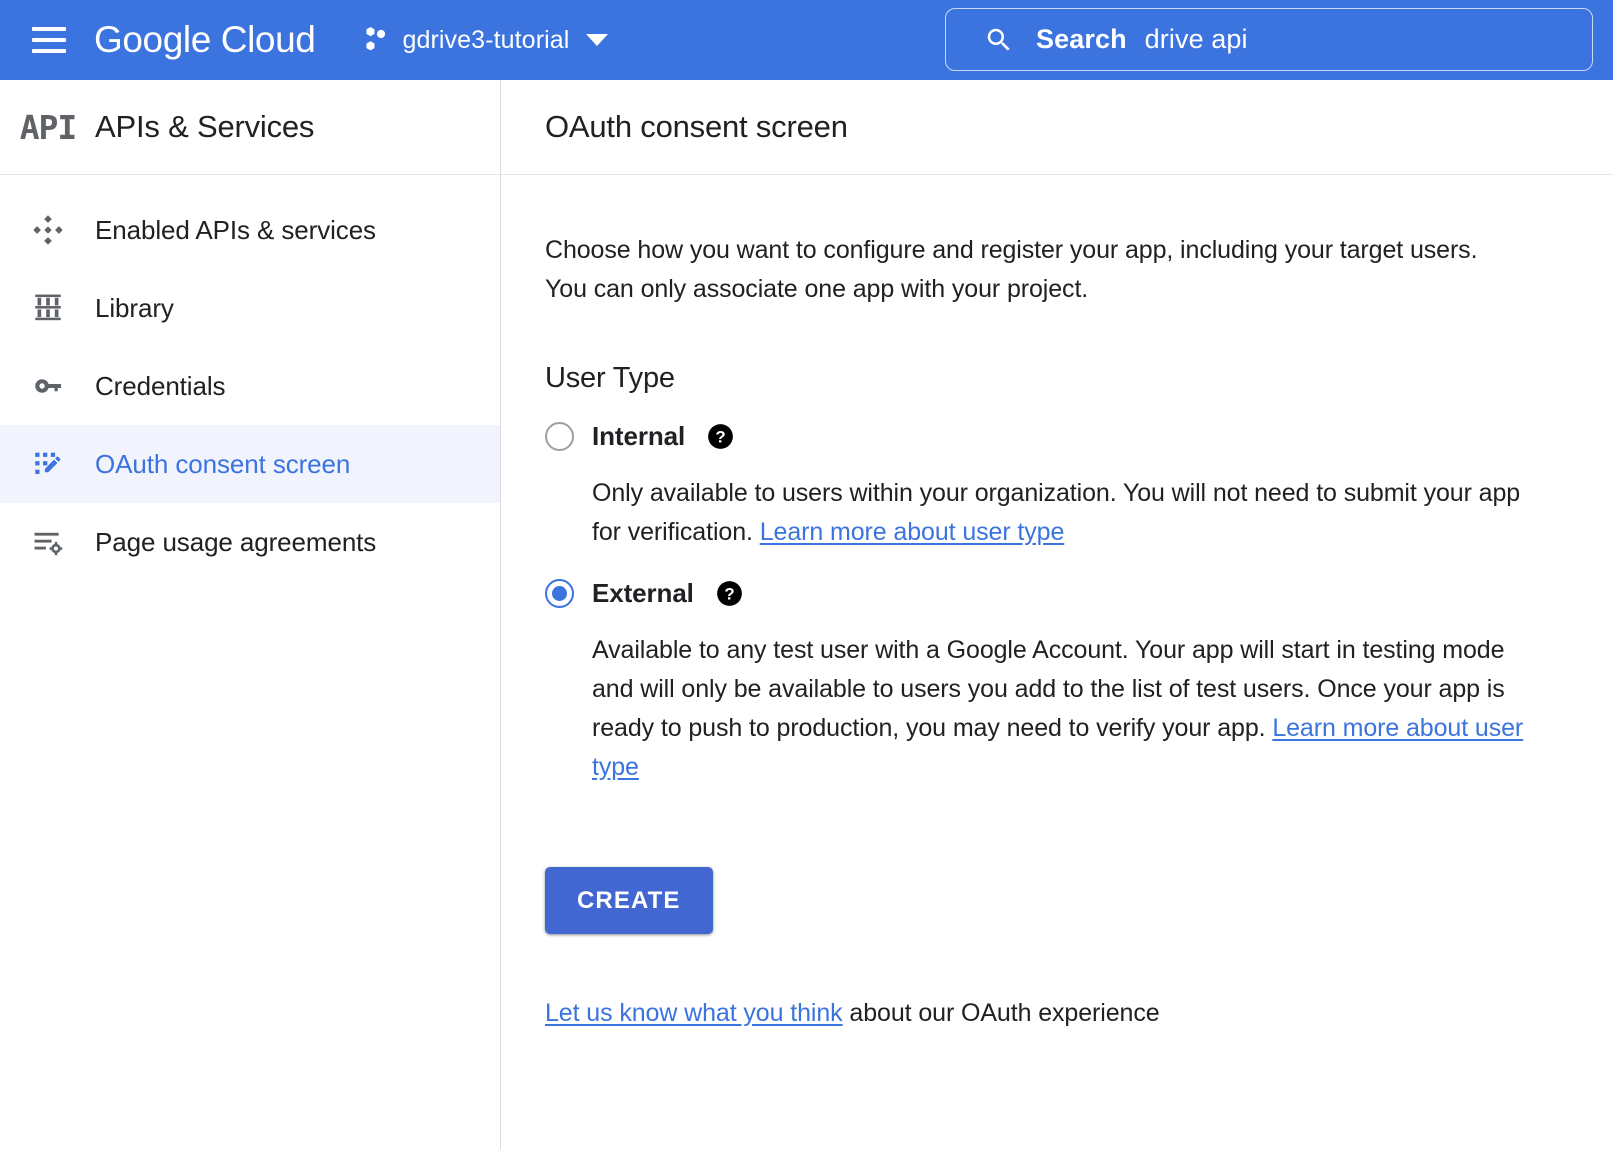 This screenshot has width=1613, height=1149. I want to click on sidebar-item-library: Library, so click(250, 308).